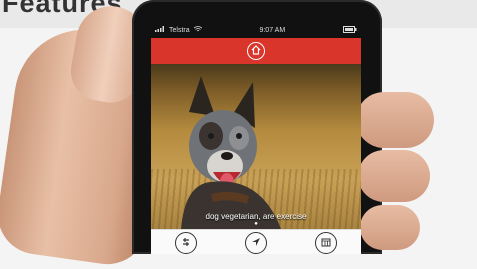 This screenshot has width=477, height=269. I want to click on tab-bar, so click(256, 241).